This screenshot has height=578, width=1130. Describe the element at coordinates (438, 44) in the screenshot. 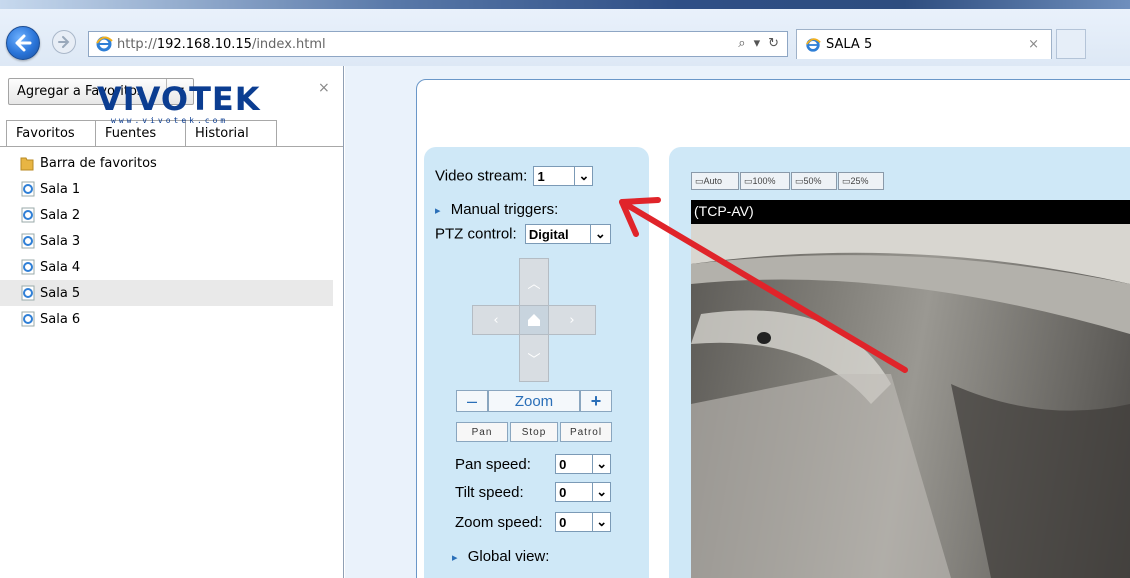

I see `address-bar: http://192.168.10.15/index.html ⌕ ▾ ↻` at that location.